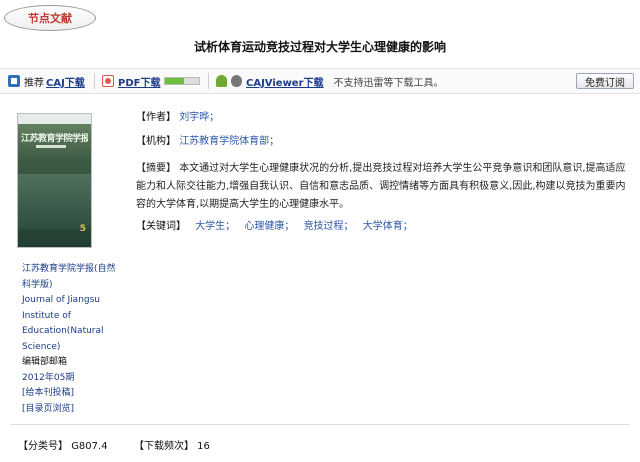 The height and width of the screenshot is (462, 640). Describe the element at coordinates (114, 444) in the screenshot. I see `footer-info: 【分类号】 G807.4 【下载频次】 16` at that location.